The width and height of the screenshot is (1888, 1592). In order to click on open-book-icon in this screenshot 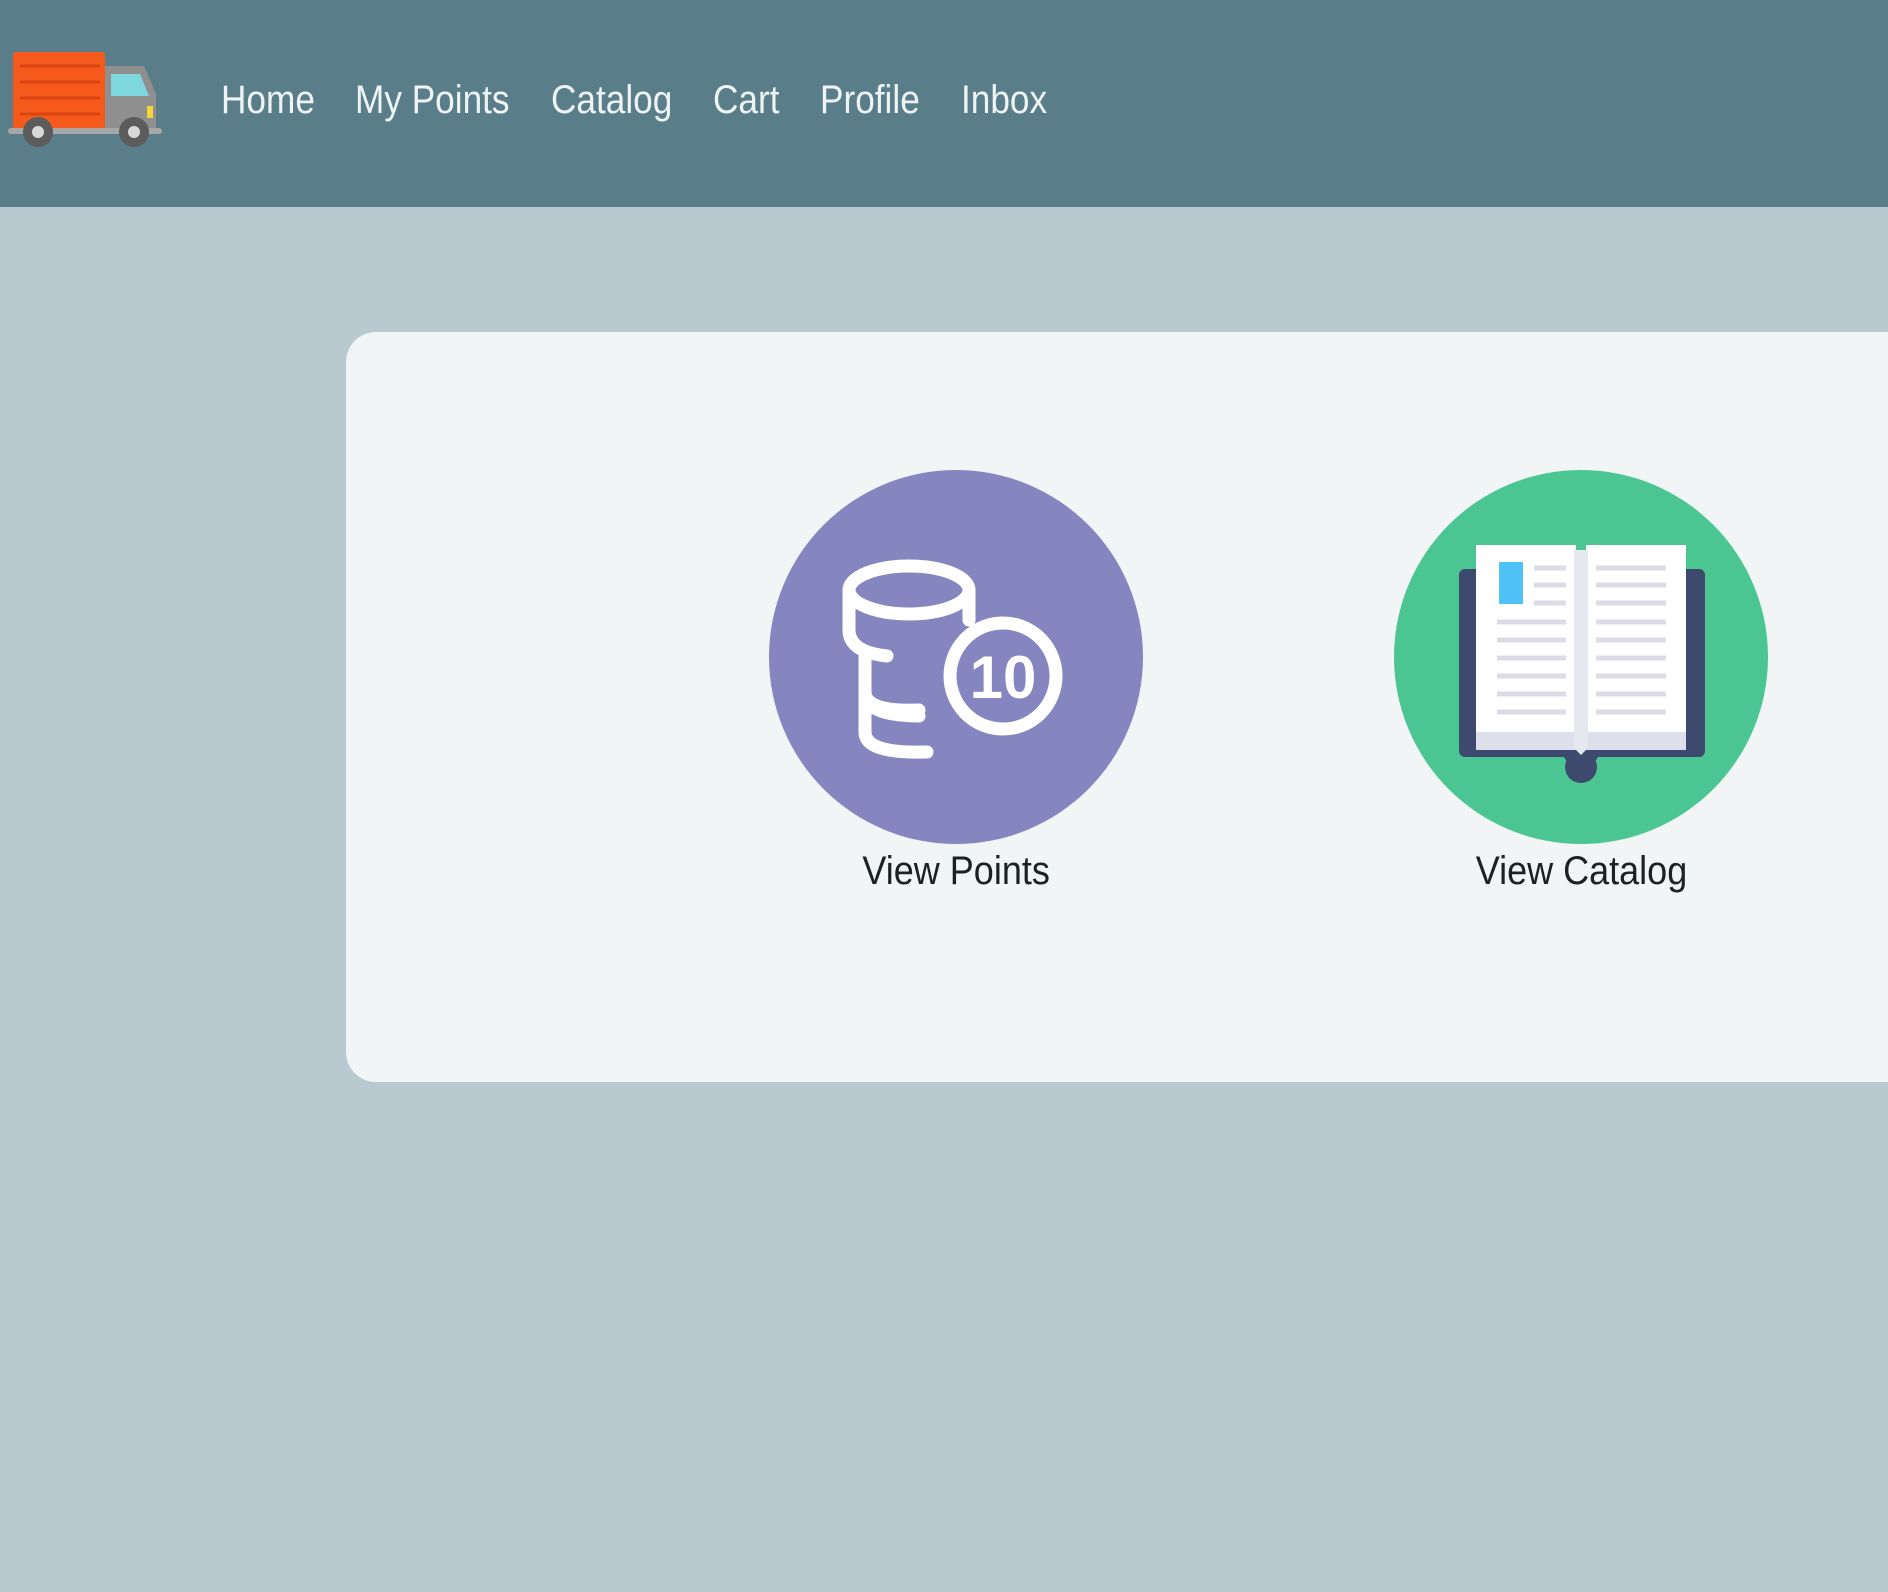, I will do `click(1582, 664)`.